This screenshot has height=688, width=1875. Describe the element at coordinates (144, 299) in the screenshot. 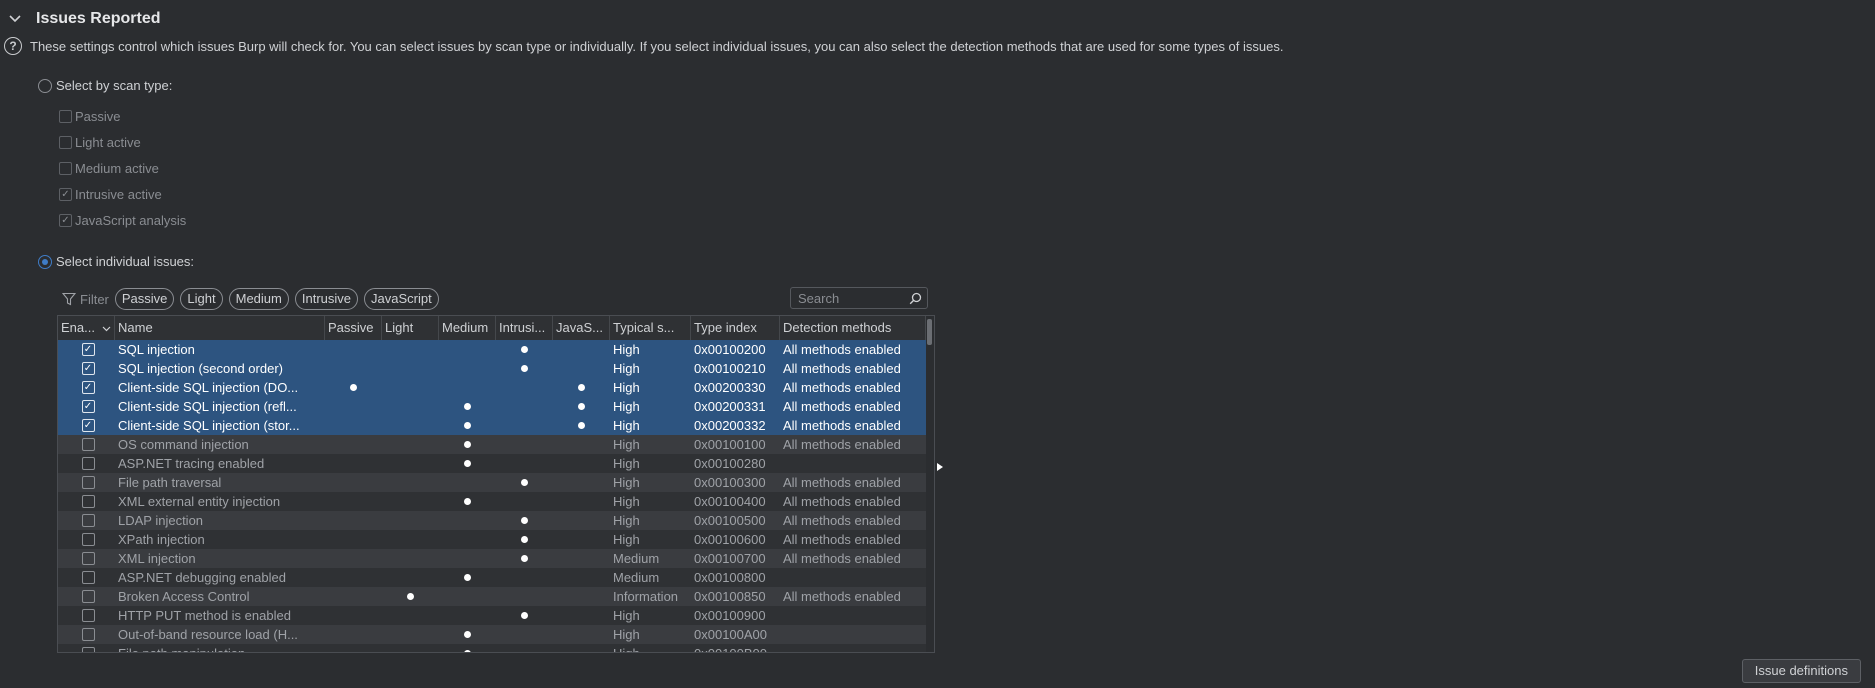

I see `filter-pill-passive: Passive` at that location.